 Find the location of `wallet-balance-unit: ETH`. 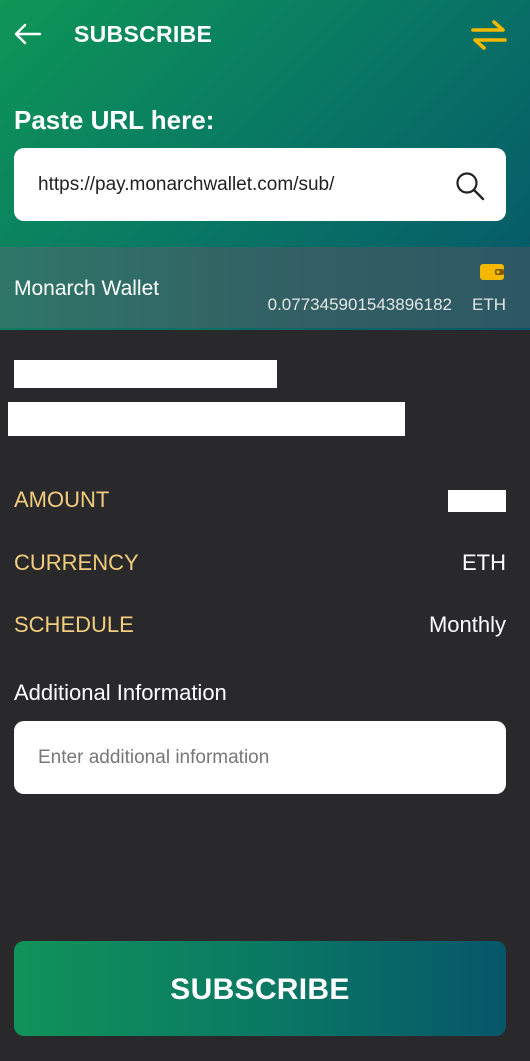

wallet-balance-unit: ETH is located at coordinates (489, 304).